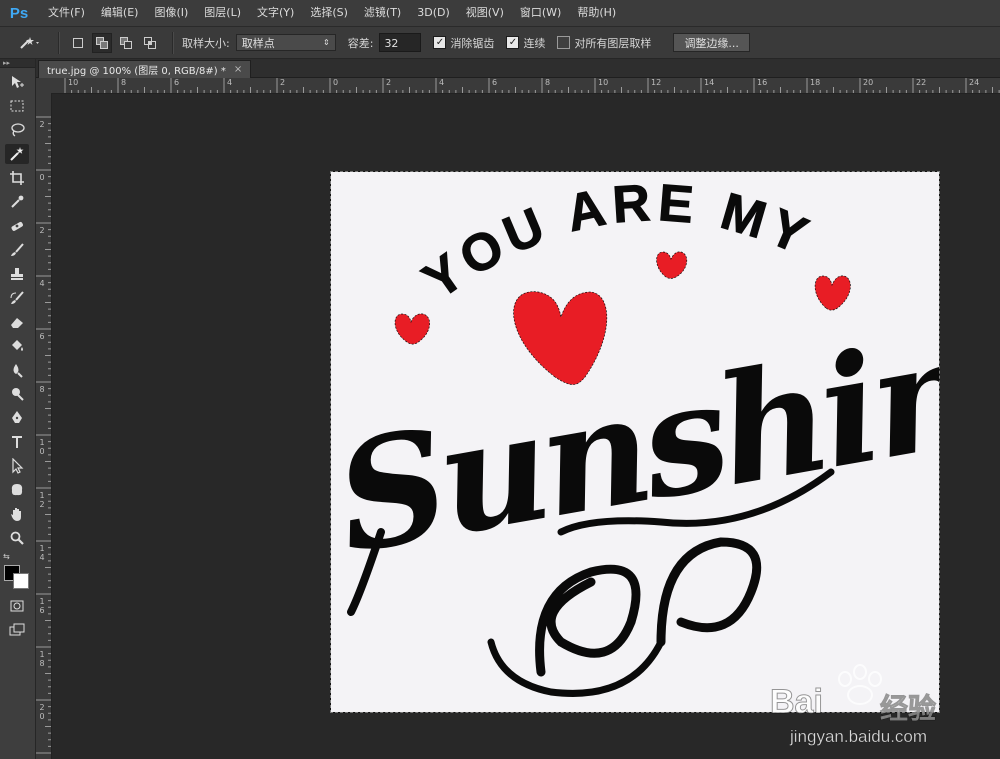 Image resolution: width=1000 pixels, height=759 pixels. I want to click on pen-tool, so click(17, 418).